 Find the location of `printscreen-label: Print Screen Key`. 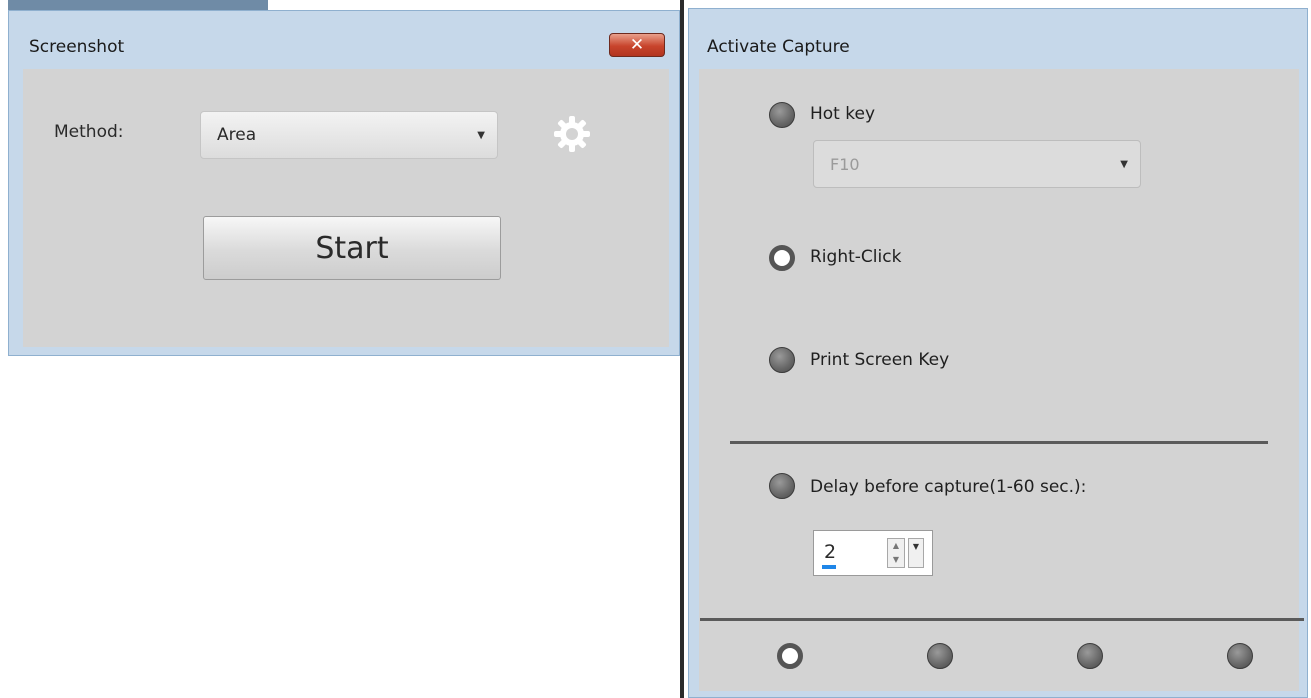

printscreen-label: Print Screen Key is located at coordinates (880, 360).